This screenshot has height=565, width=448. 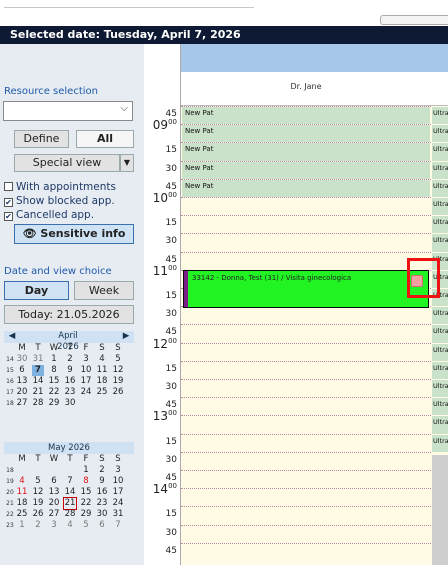 What do you see at coordinates (74, 234) in the screenshot?
I see `sensitive-info-button: 👁 Sensitive info` at bounding box center [74, 234].